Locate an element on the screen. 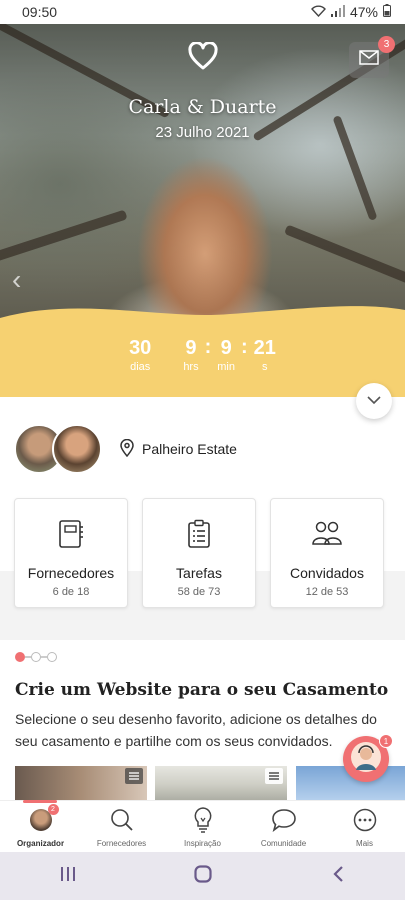 The width and height of the screenshot is (405, 900). support-agent-icon is located at coordinates (366, 759).